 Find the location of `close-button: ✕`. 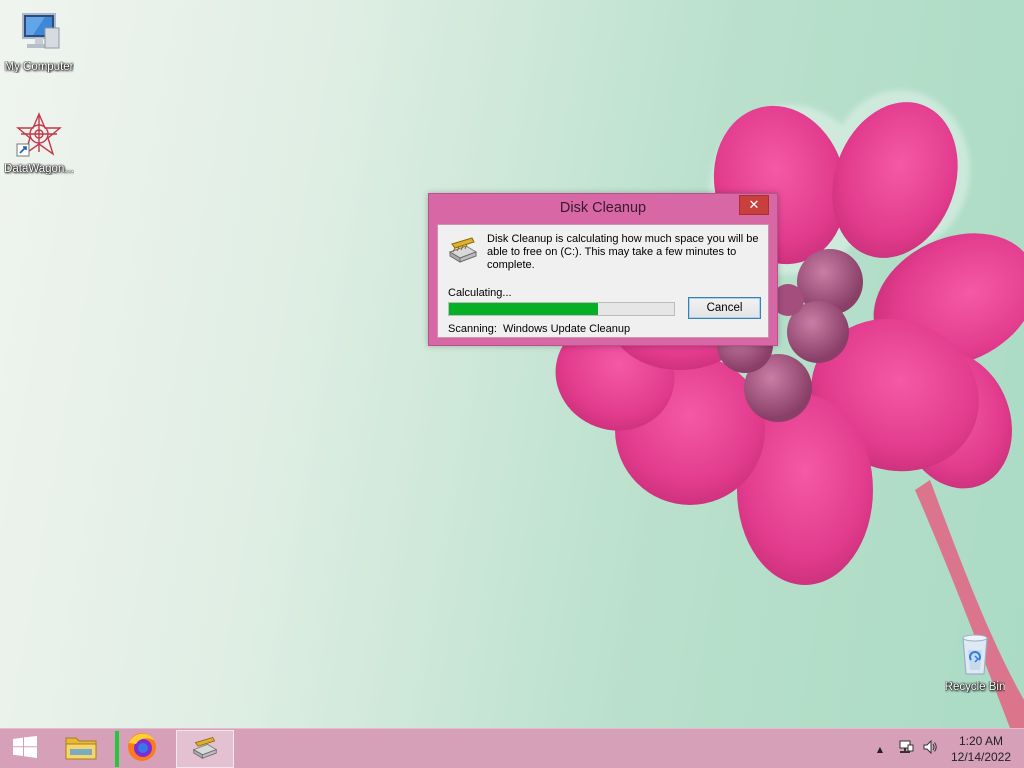

close-button: ✕ is located at coordinates (754, 205).